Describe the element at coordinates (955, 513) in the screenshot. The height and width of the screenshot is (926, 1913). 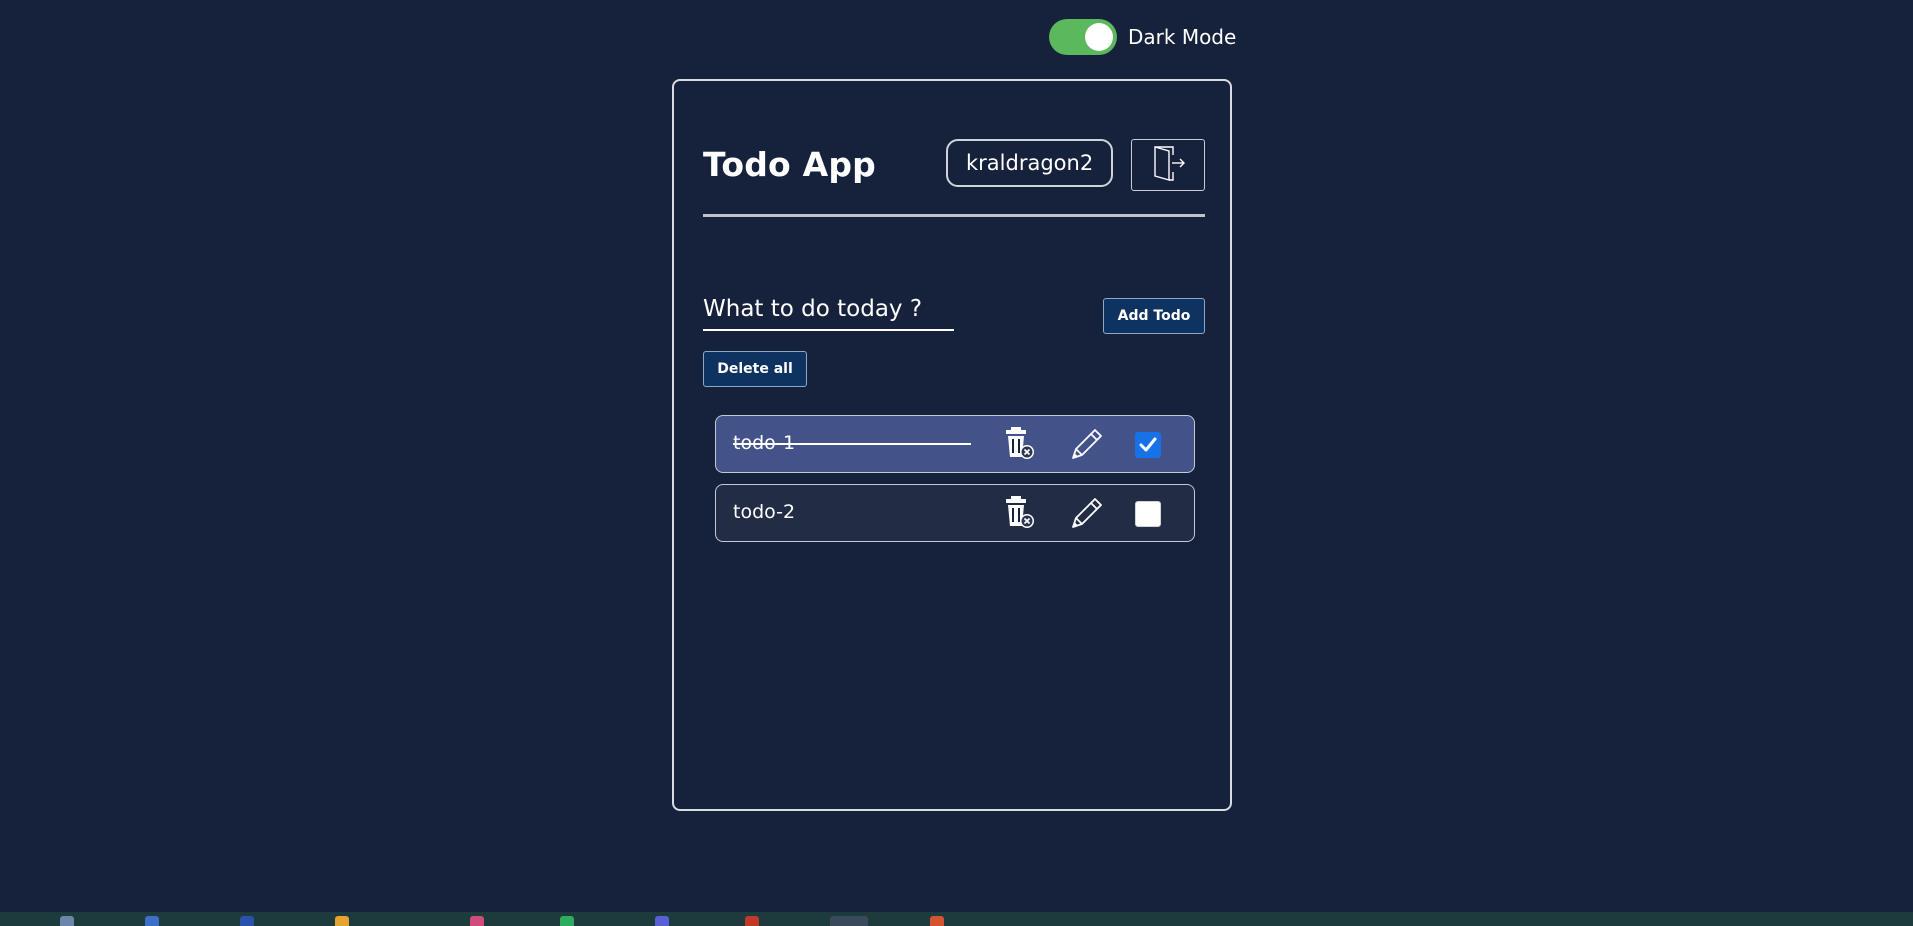
I see `todo-item: todo-2` at that location.